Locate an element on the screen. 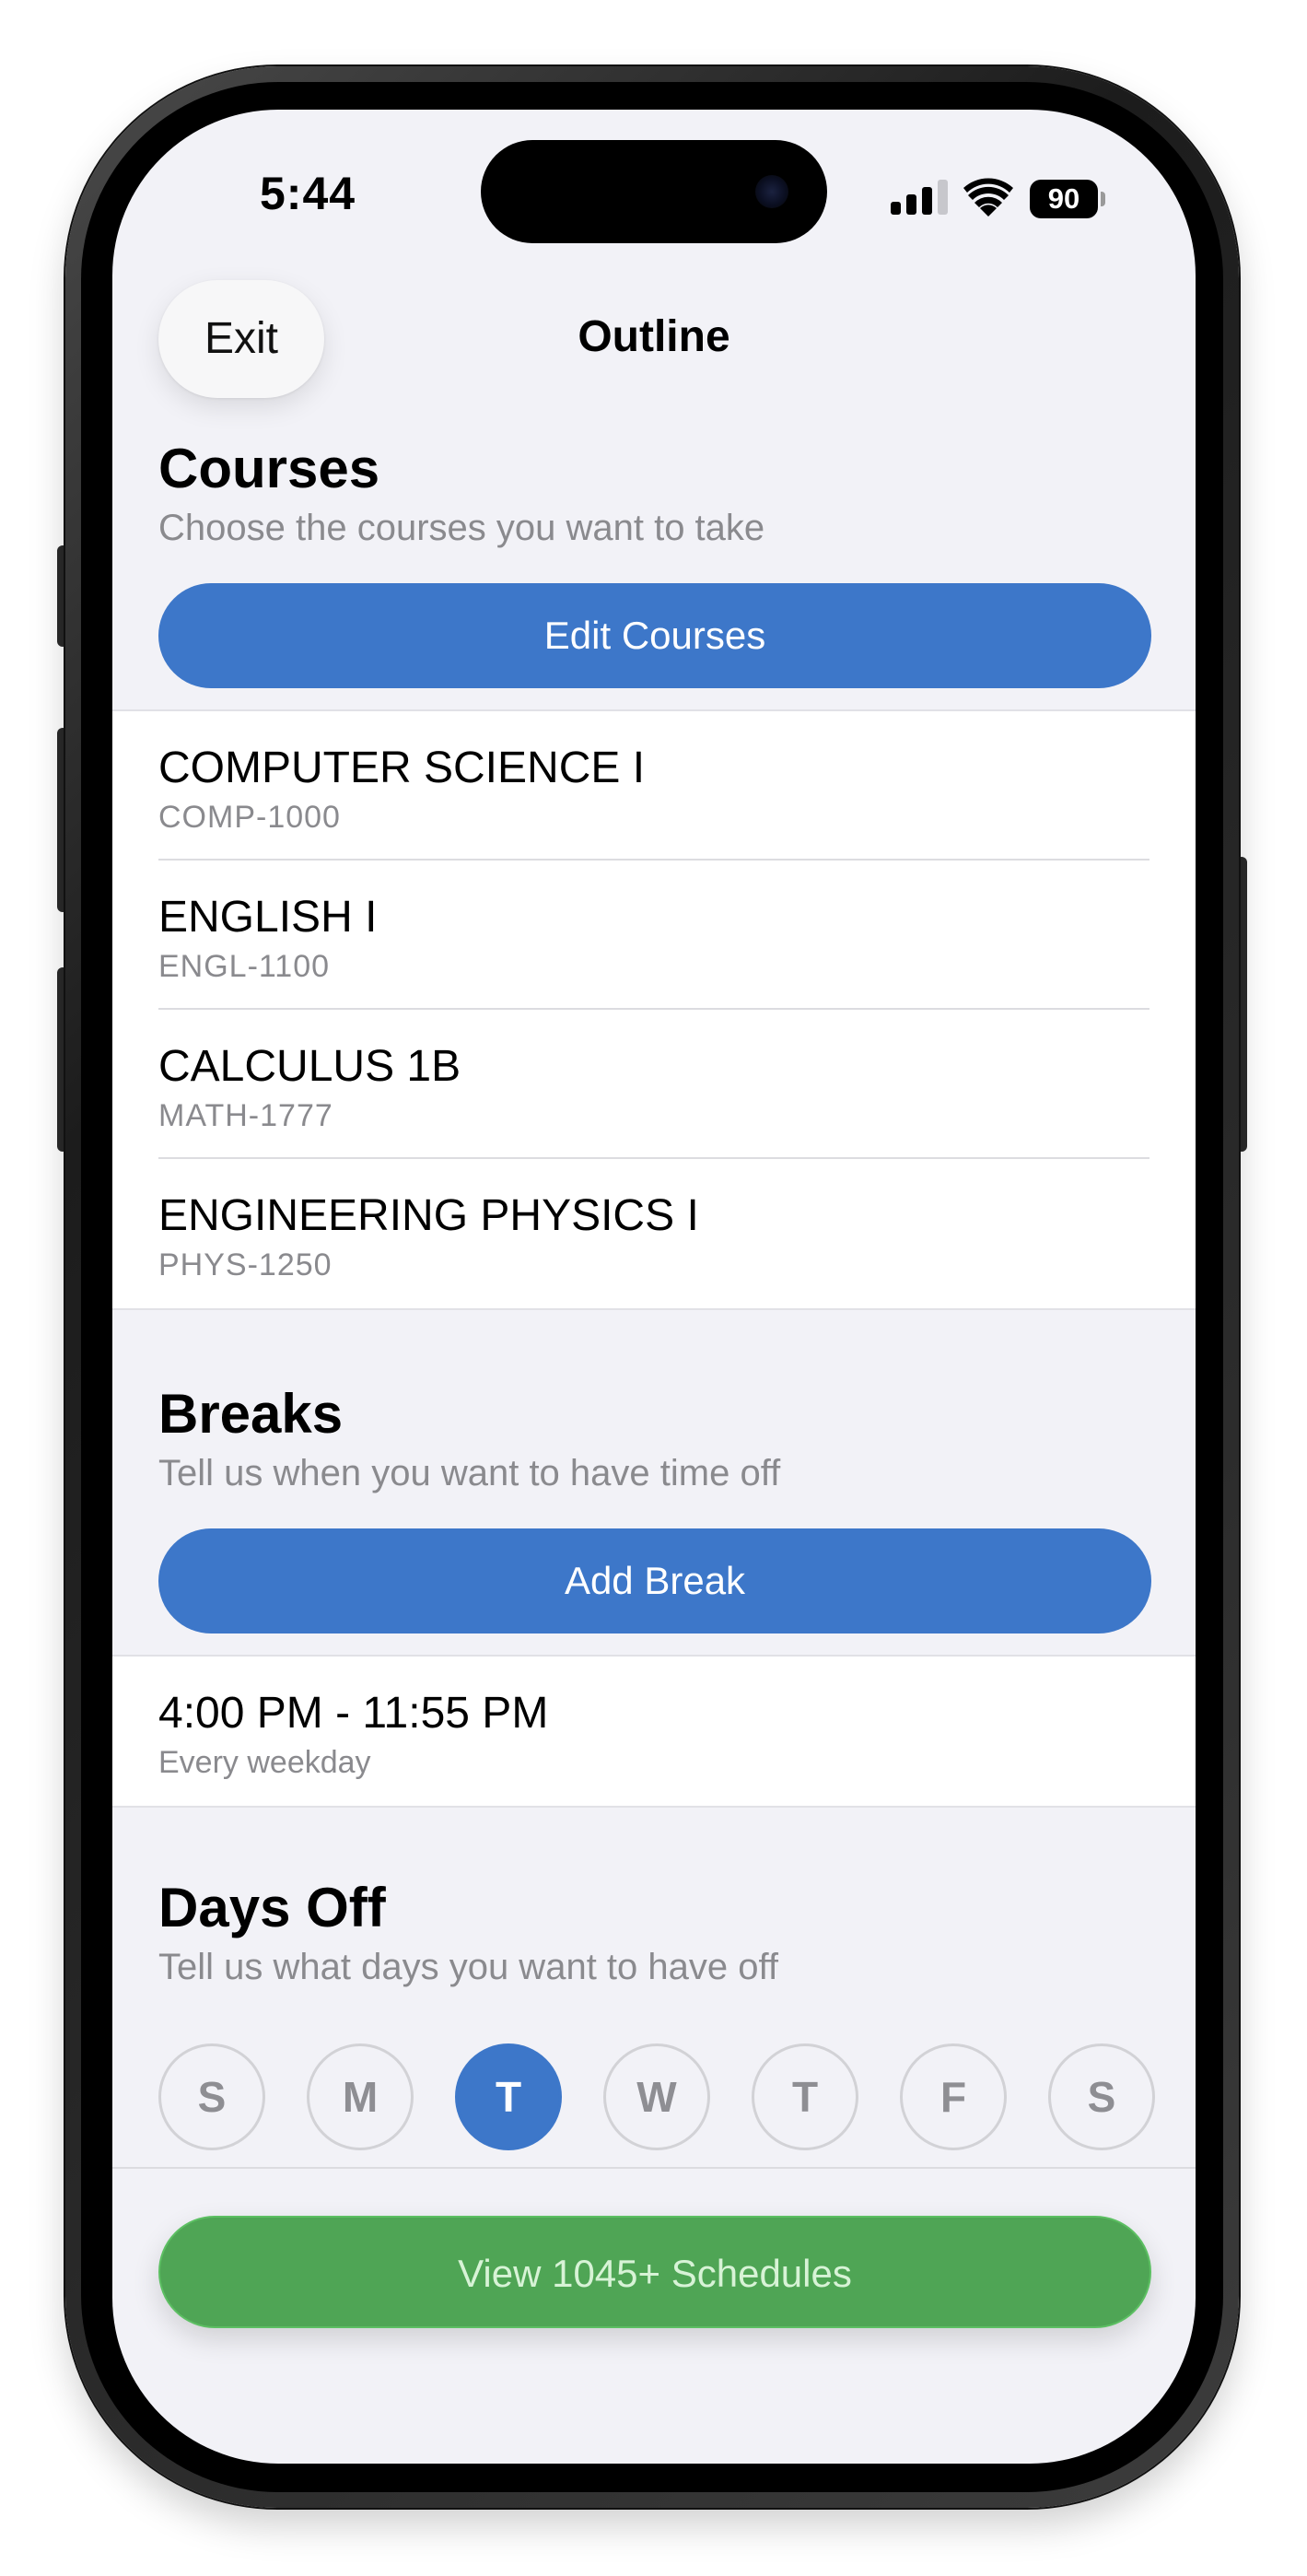 Image resolution: width=1307 pixels, height=2576 pixels. break-row: 4:00 PM - 11:55 PM Every weekday is located at coordinates (654, 1732).